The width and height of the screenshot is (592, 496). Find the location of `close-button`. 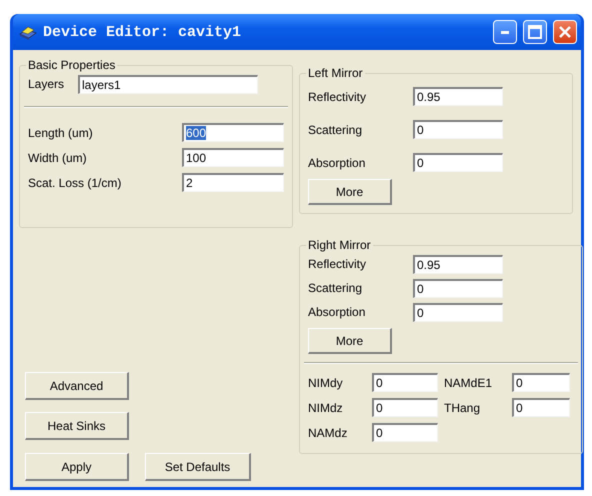

close-button is located at coordinates (565, 32).